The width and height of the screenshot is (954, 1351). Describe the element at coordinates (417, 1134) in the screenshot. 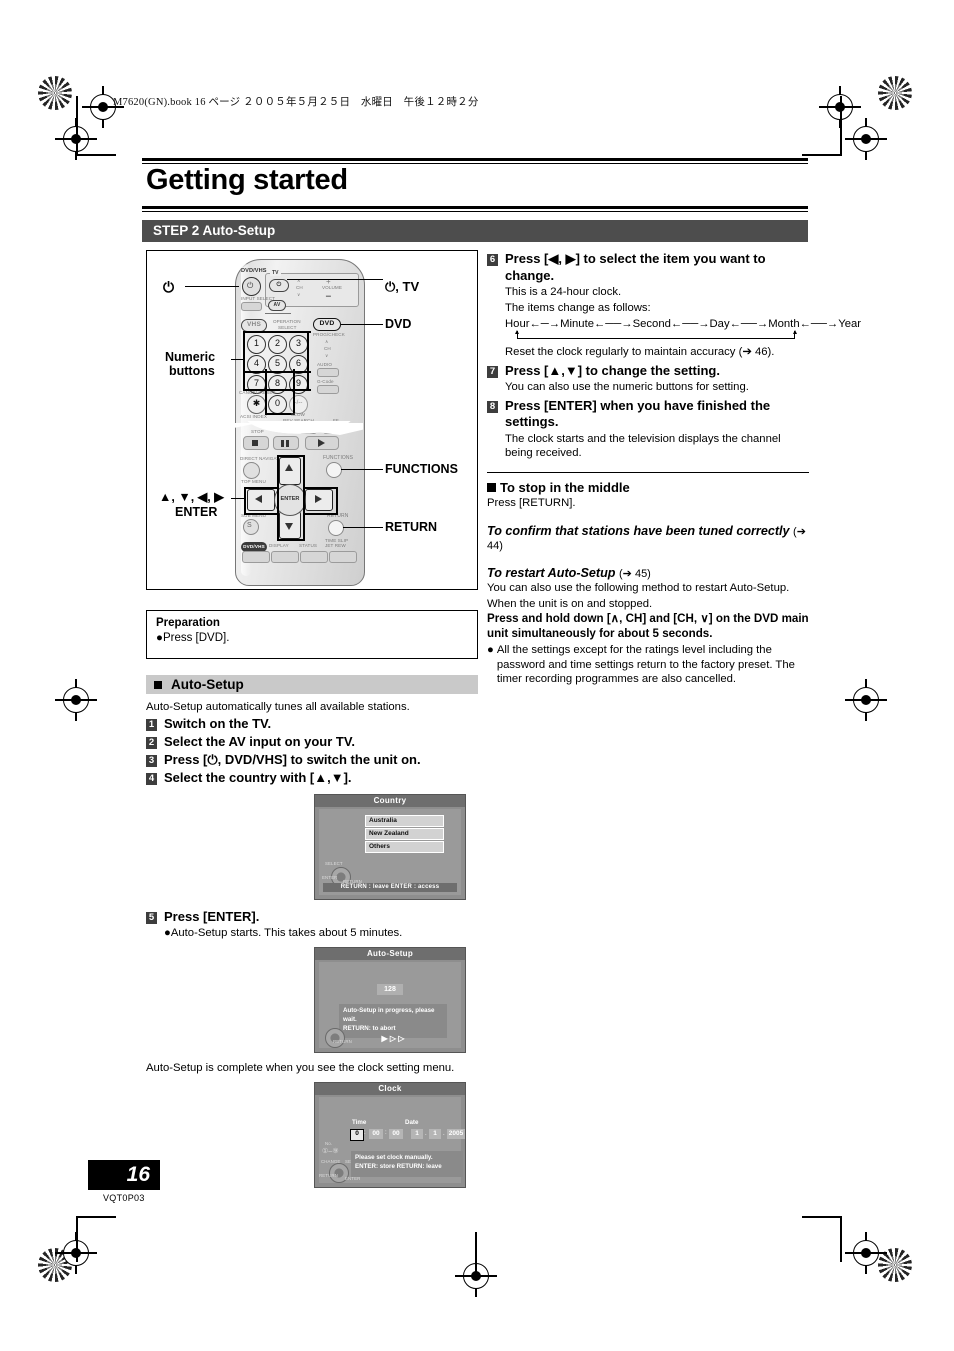

I see `osd-clock-day: 1` at that location.